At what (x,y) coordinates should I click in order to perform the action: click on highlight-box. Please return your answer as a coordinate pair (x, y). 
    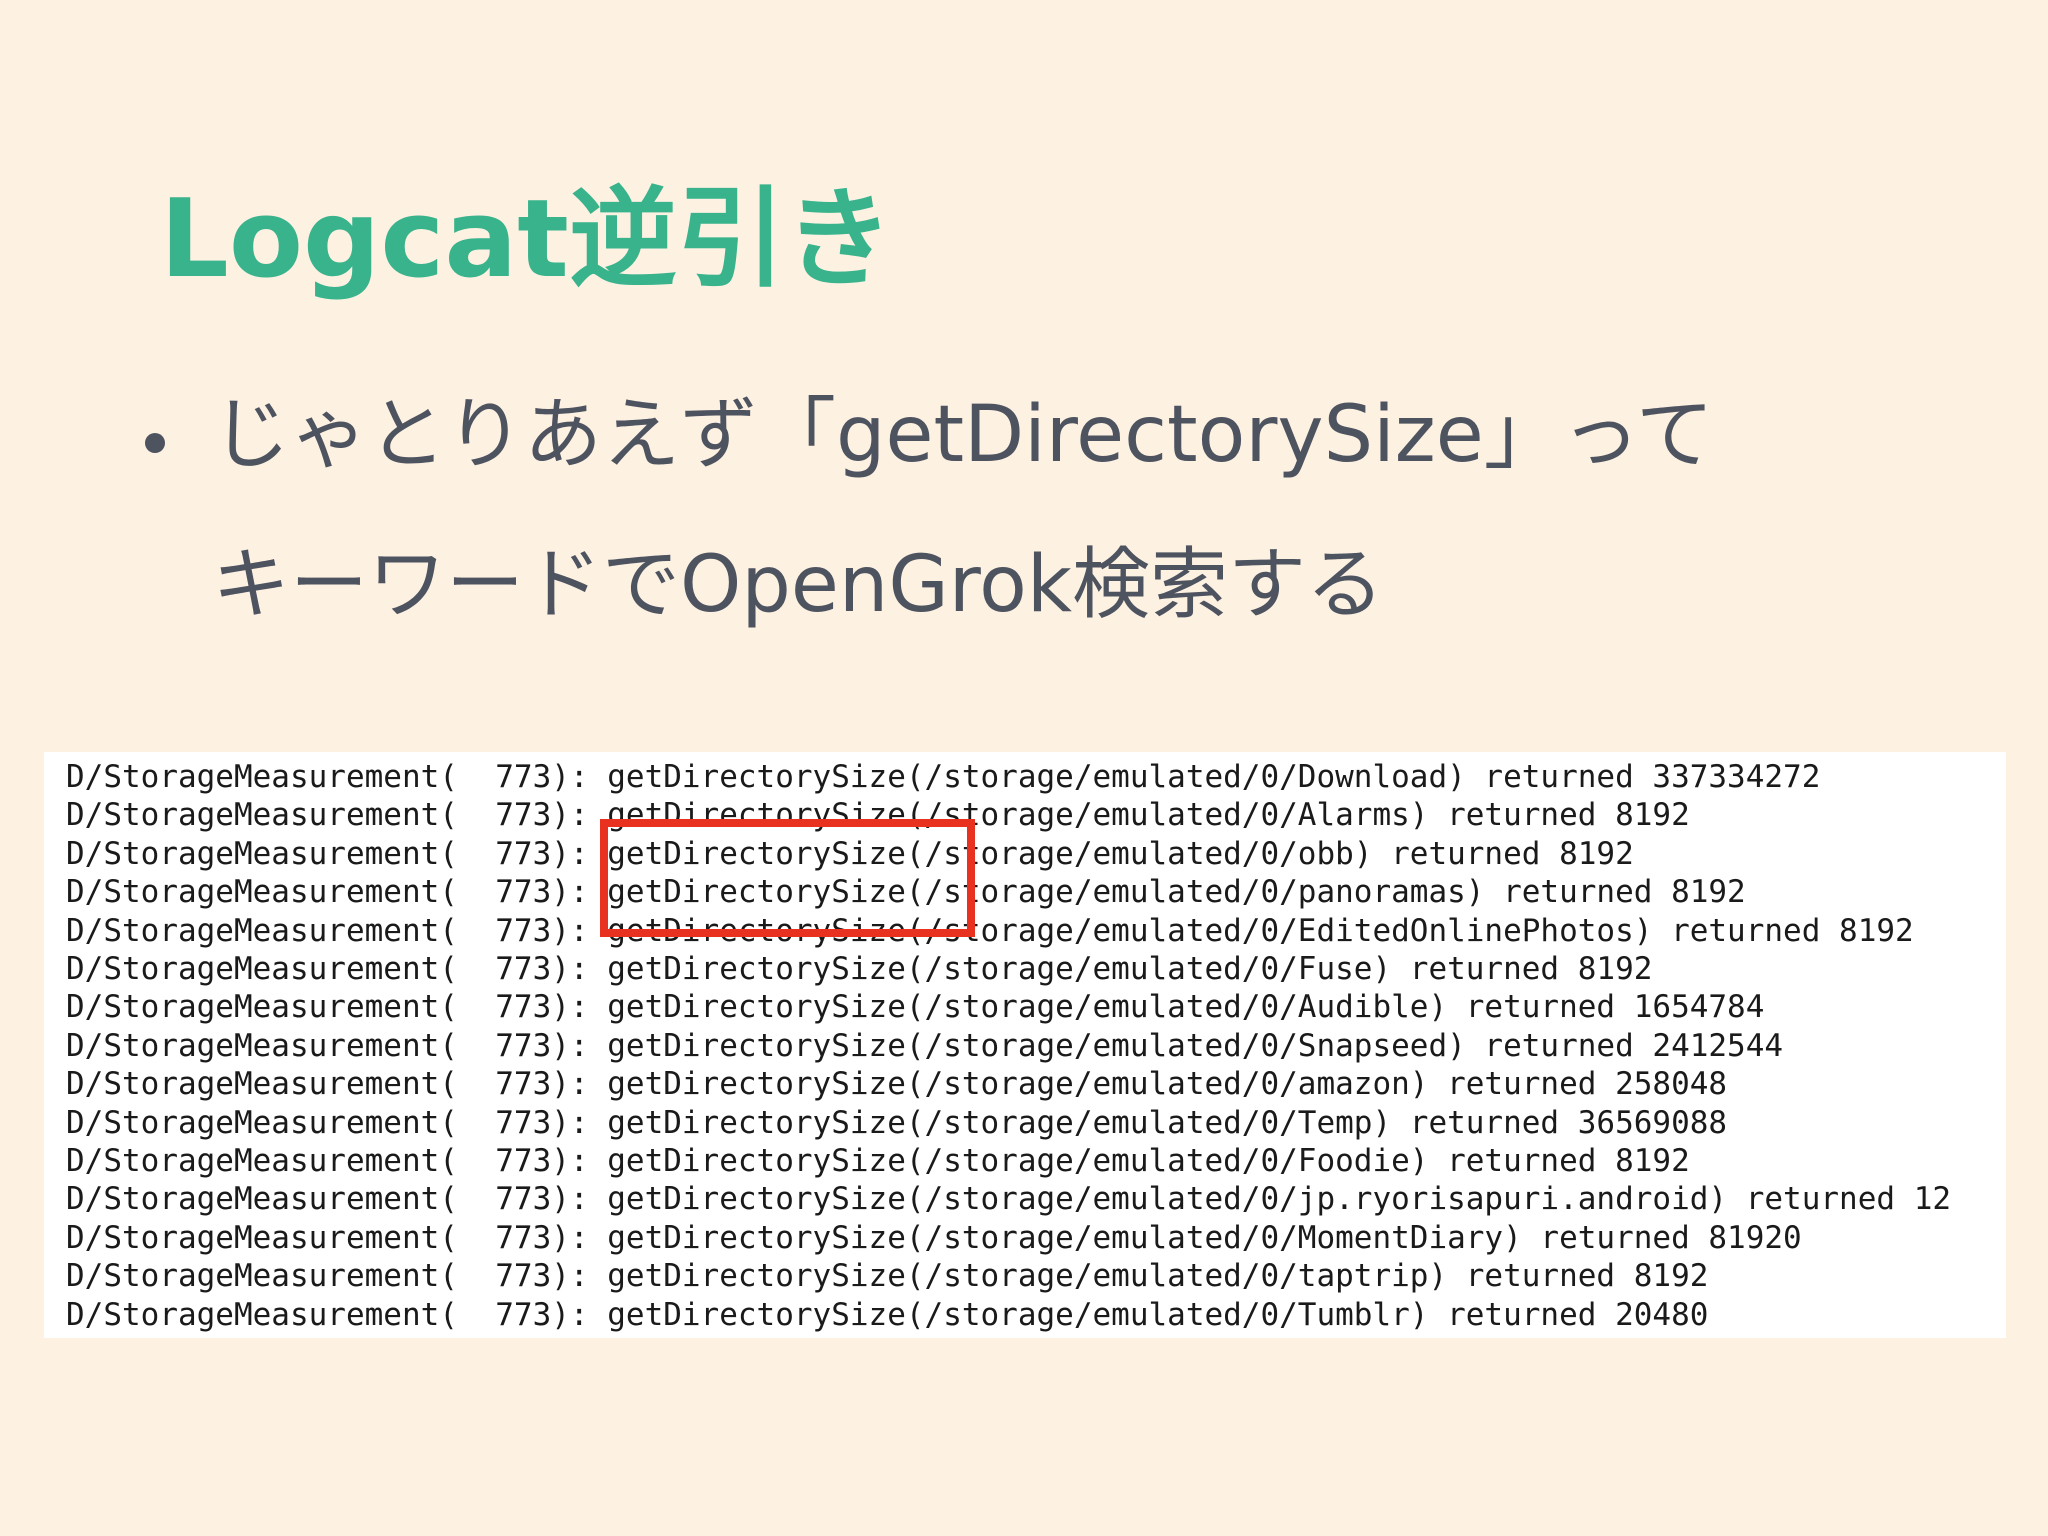
    Looking at the image, I should click on (787, 878).